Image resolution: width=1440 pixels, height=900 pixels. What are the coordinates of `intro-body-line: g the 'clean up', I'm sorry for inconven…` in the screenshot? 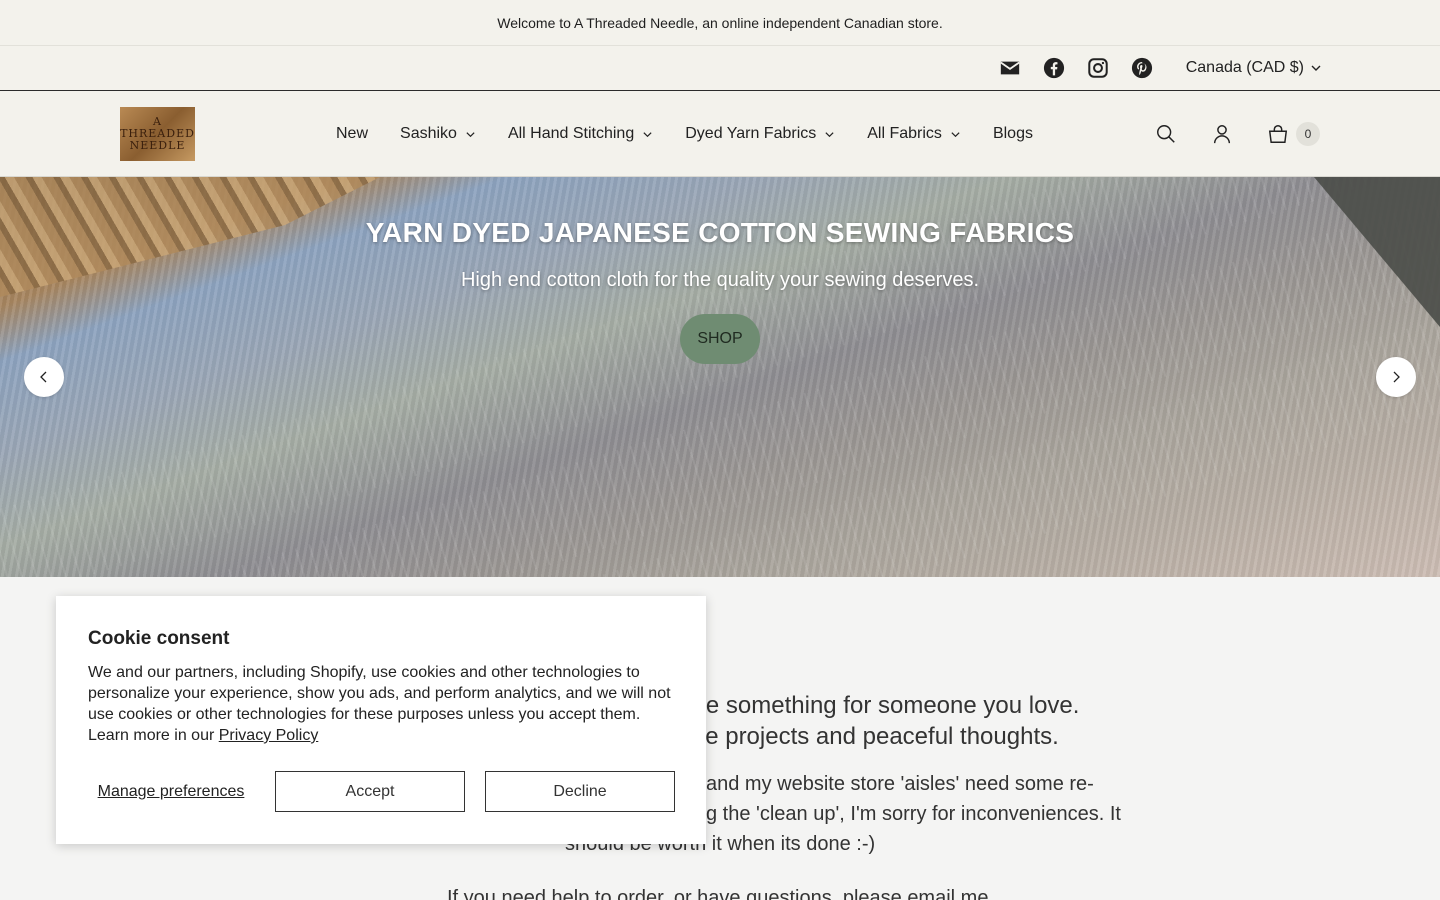 It's located at (913, 814).